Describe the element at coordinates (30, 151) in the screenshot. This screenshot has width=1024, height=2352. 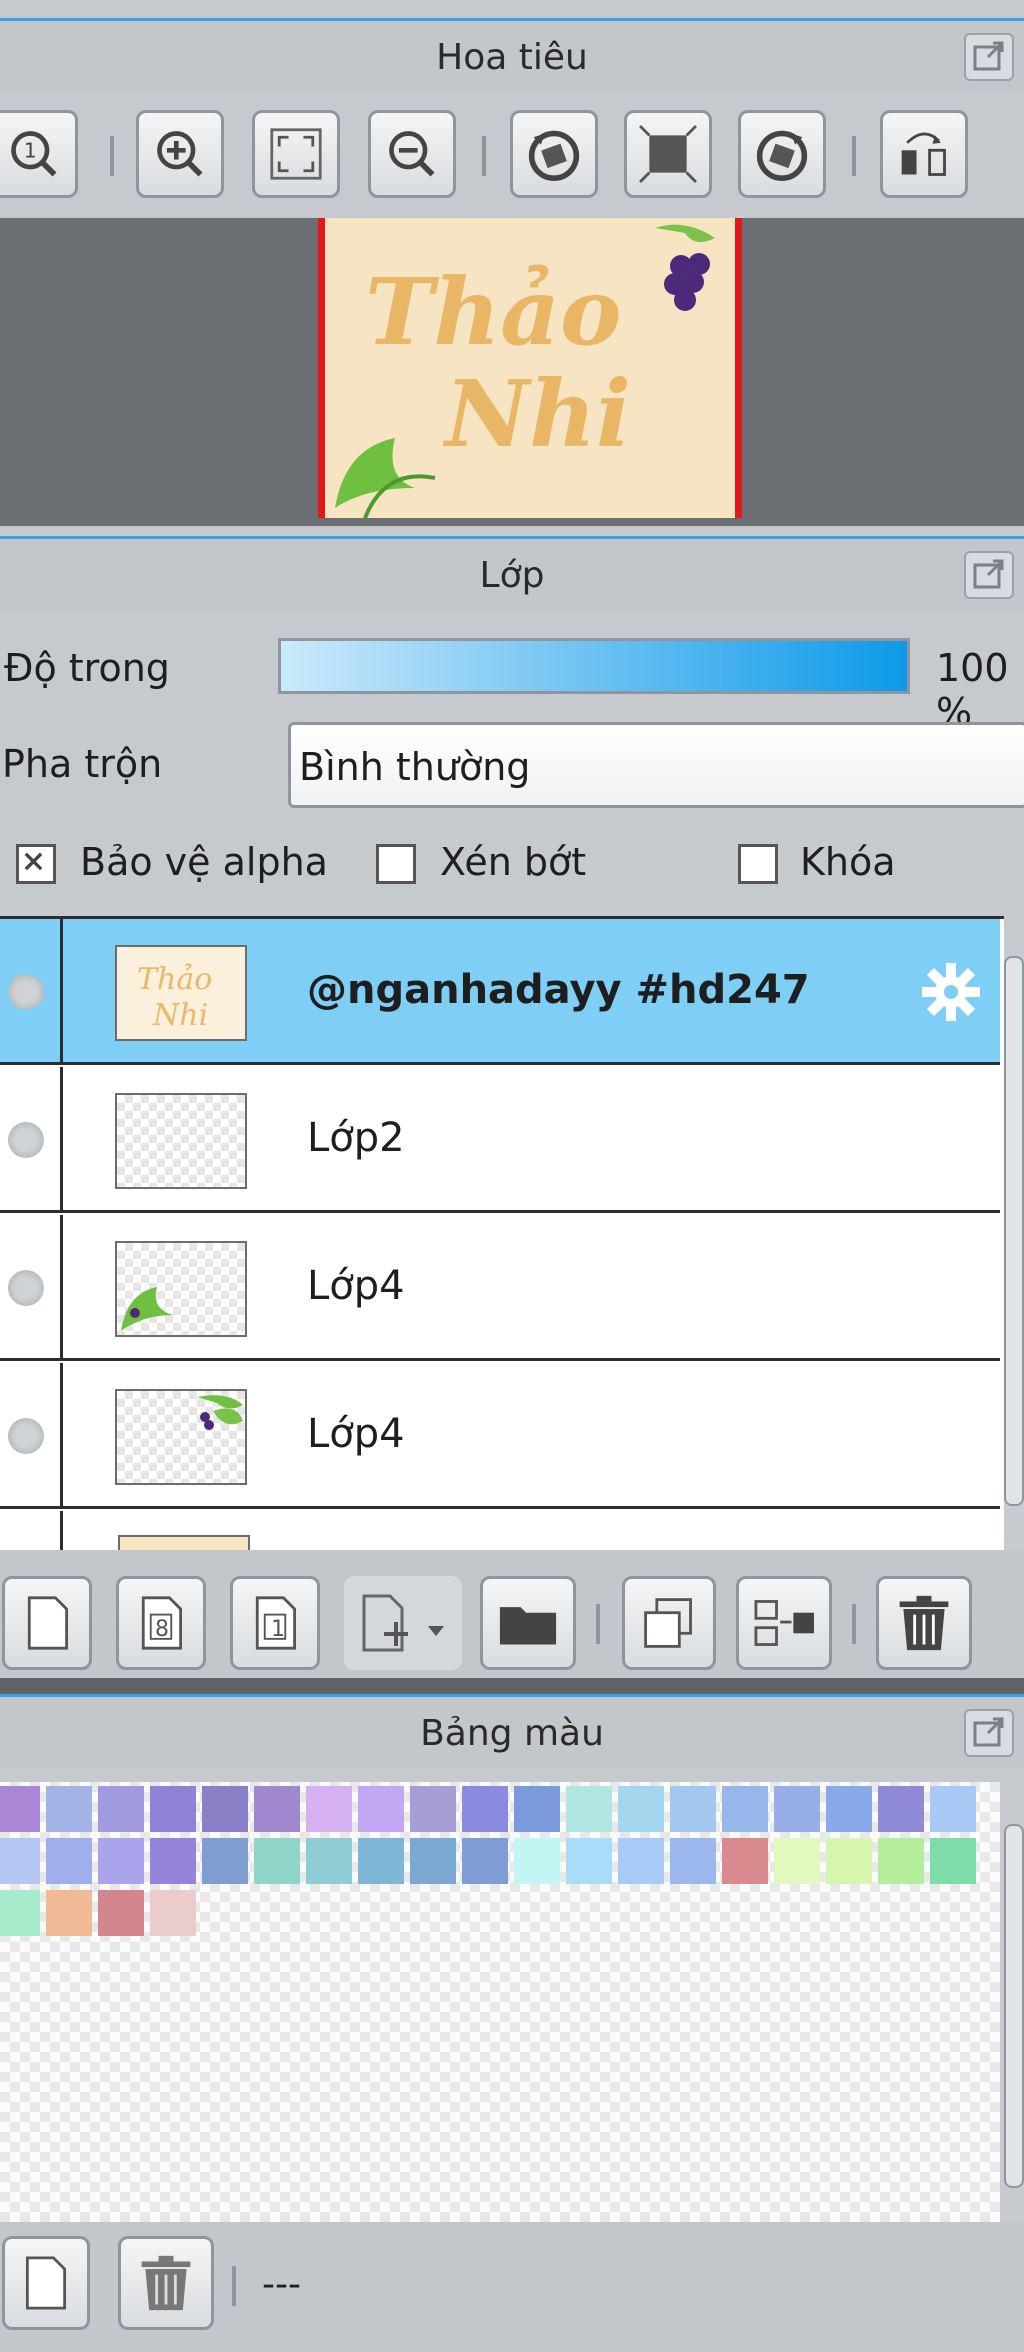
I see `svg-text: 1` at that location.